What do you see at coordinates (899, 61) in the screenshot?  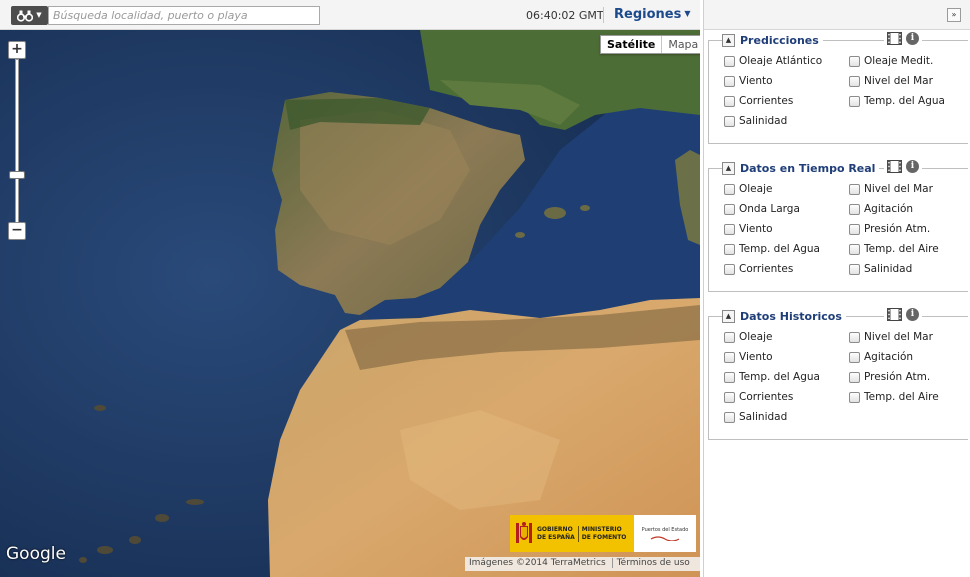 I see `layer-label: Oleaje Medit.` at bounding box center [899, 61].